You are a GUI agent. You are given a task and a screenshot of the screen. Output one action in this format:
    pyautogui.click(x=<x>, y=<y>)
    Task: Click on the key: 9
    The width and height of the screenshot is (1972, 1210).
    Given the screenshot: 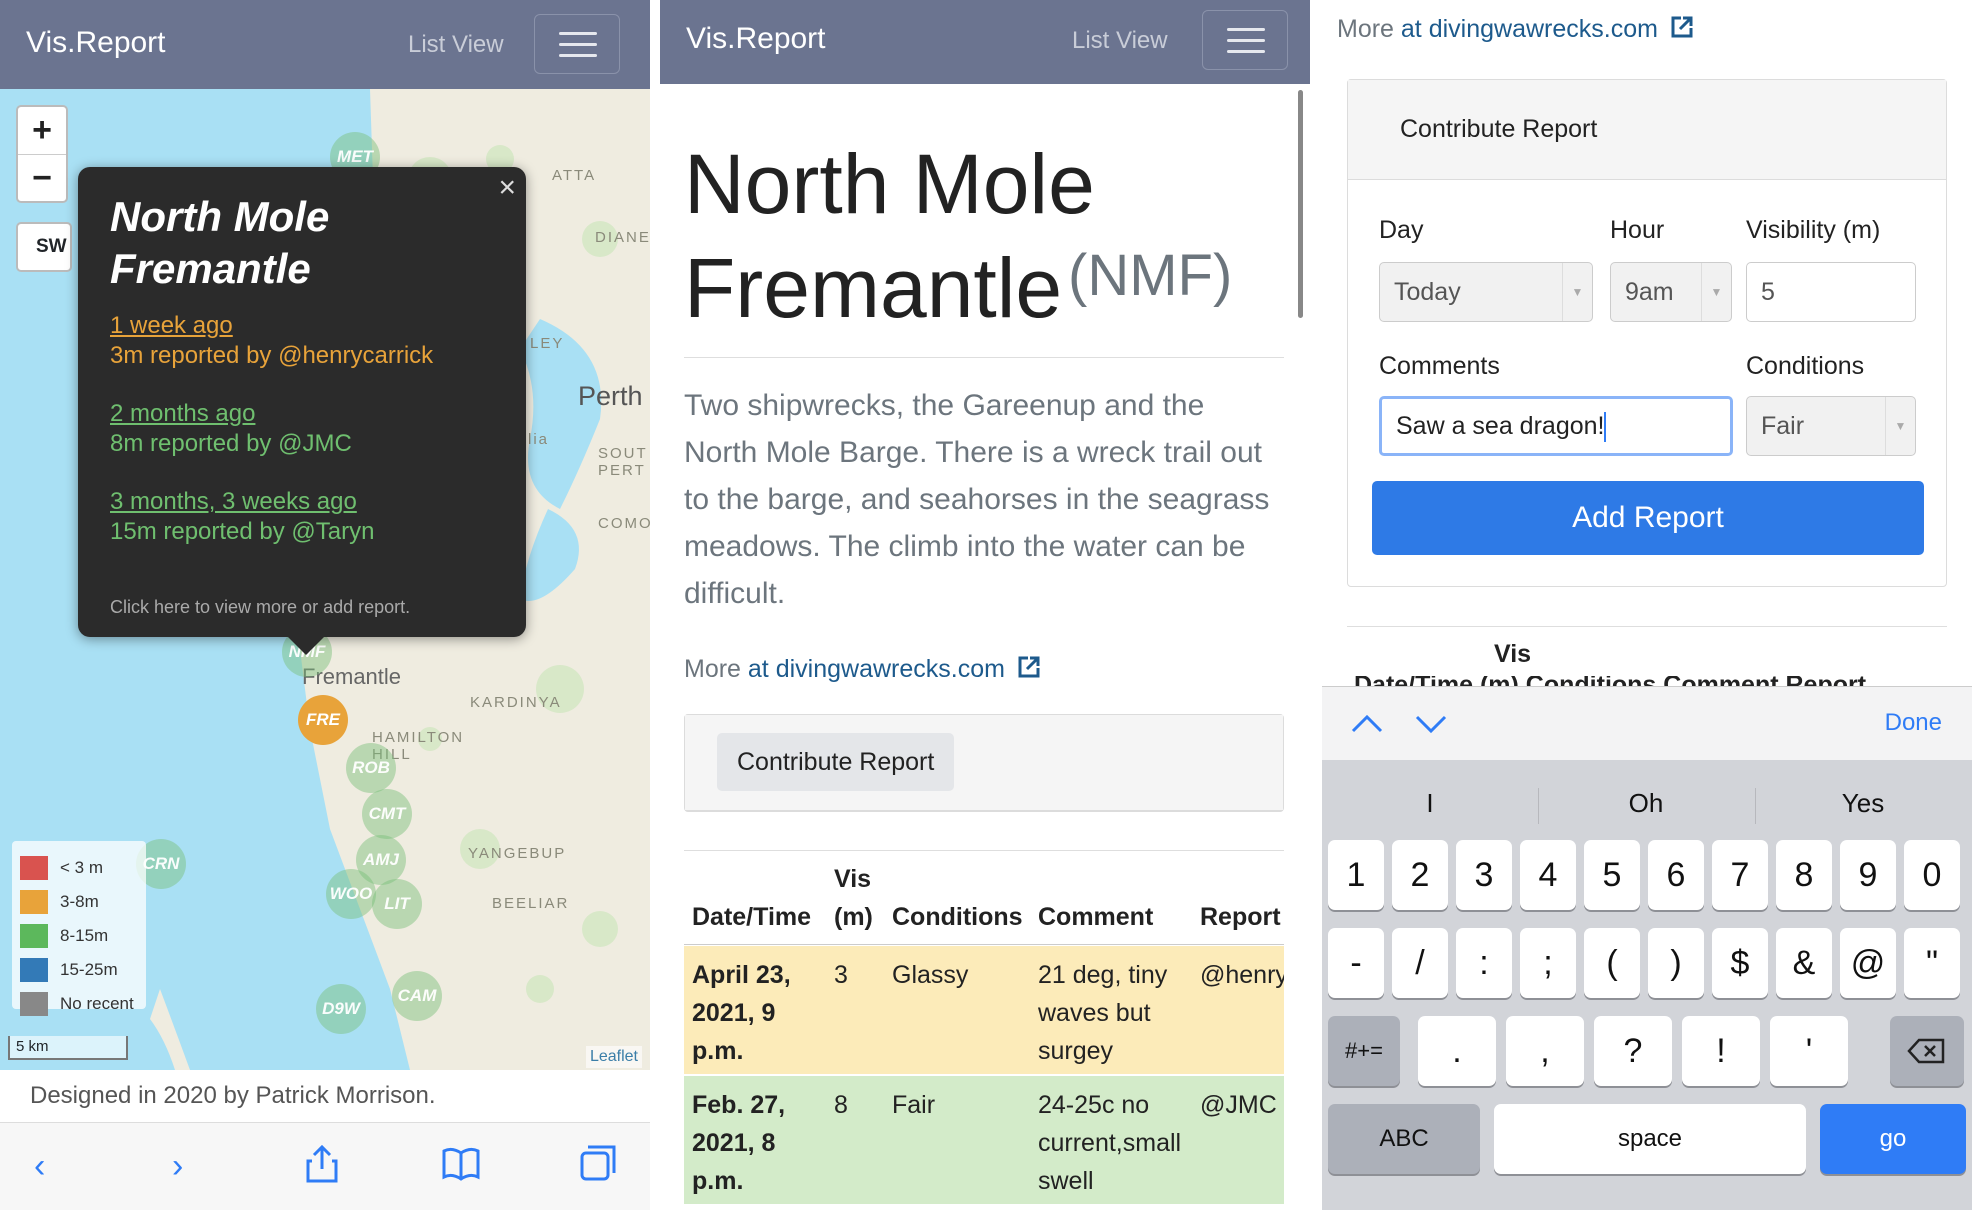 What is the action you would take?
    pyautogui.click(x=1868, y=875)
    